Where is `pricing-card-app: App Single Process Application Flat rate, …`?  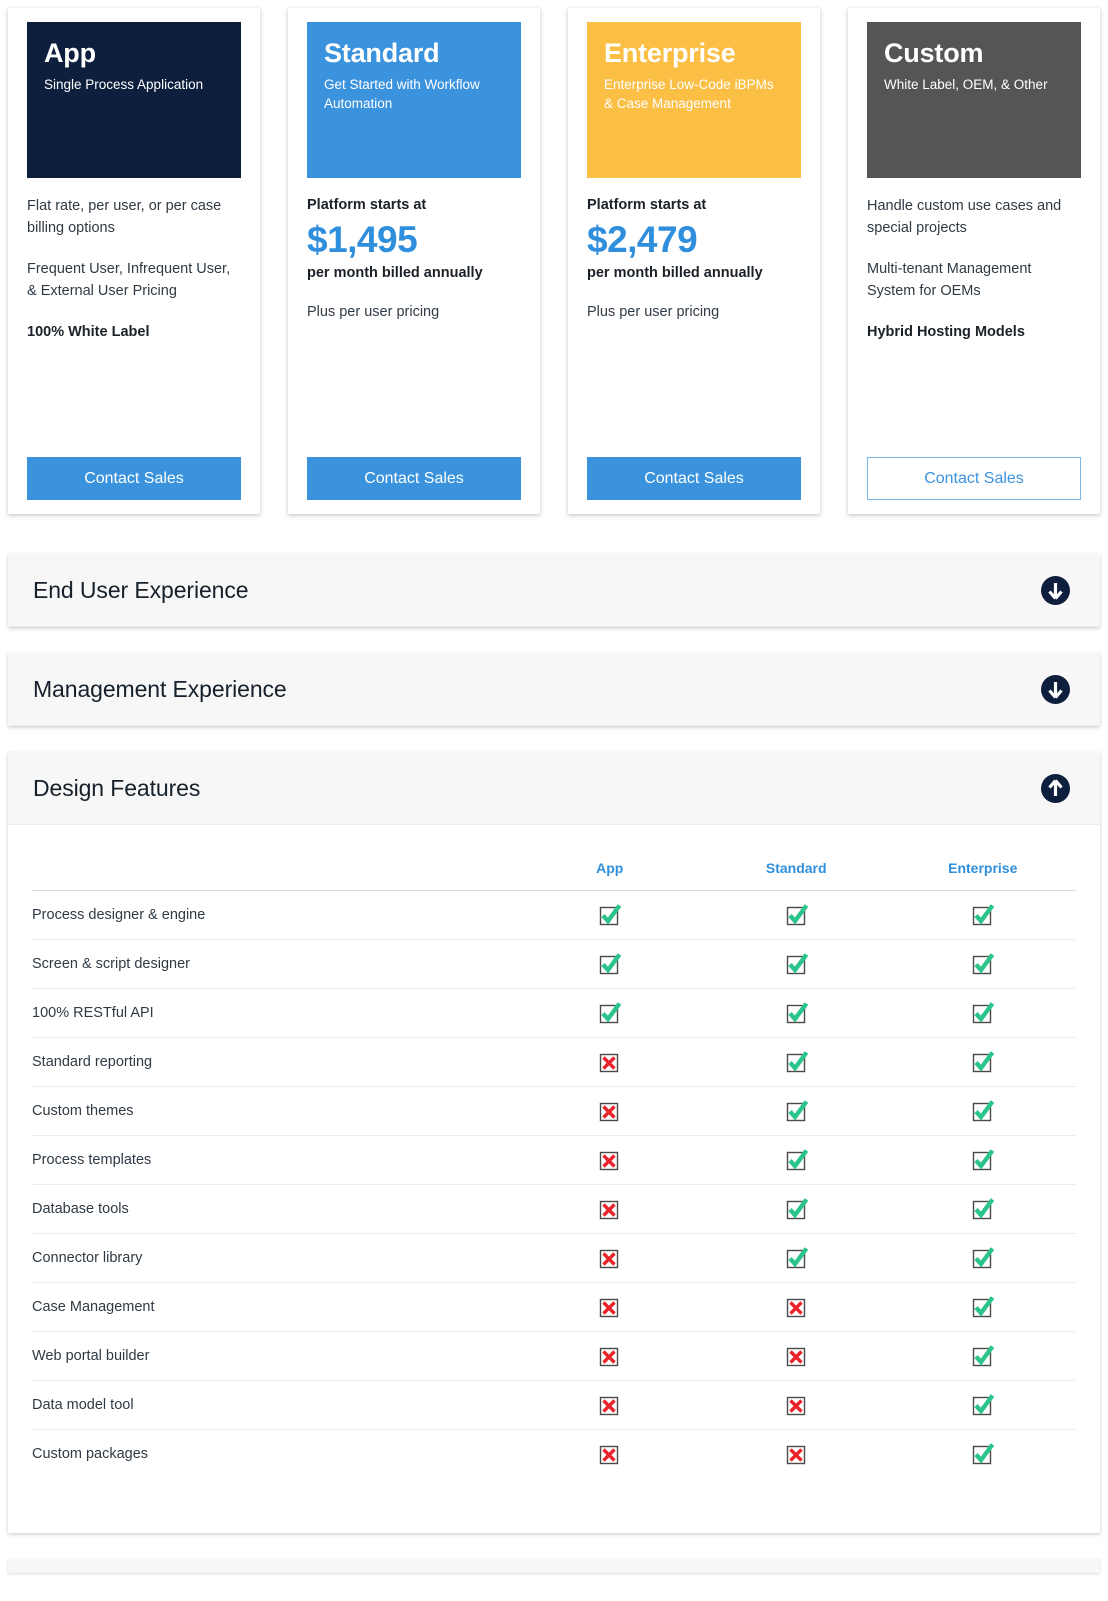 pricing-card-app: App Single Process Application Flat rate, … is located at coordinates (134, 261).